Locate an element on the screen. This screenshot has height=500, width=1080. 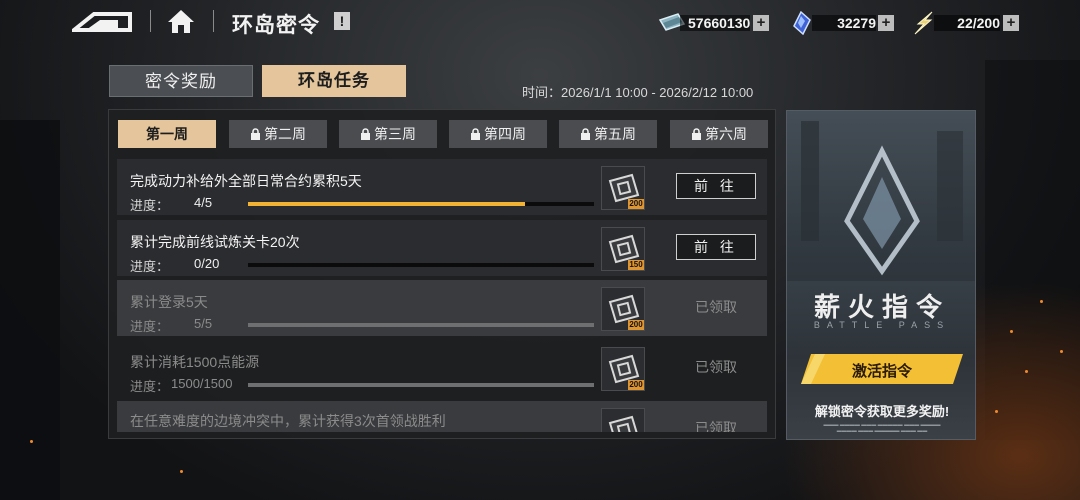
resource-crystal: 32279 + is located at coordinates (843, 23).